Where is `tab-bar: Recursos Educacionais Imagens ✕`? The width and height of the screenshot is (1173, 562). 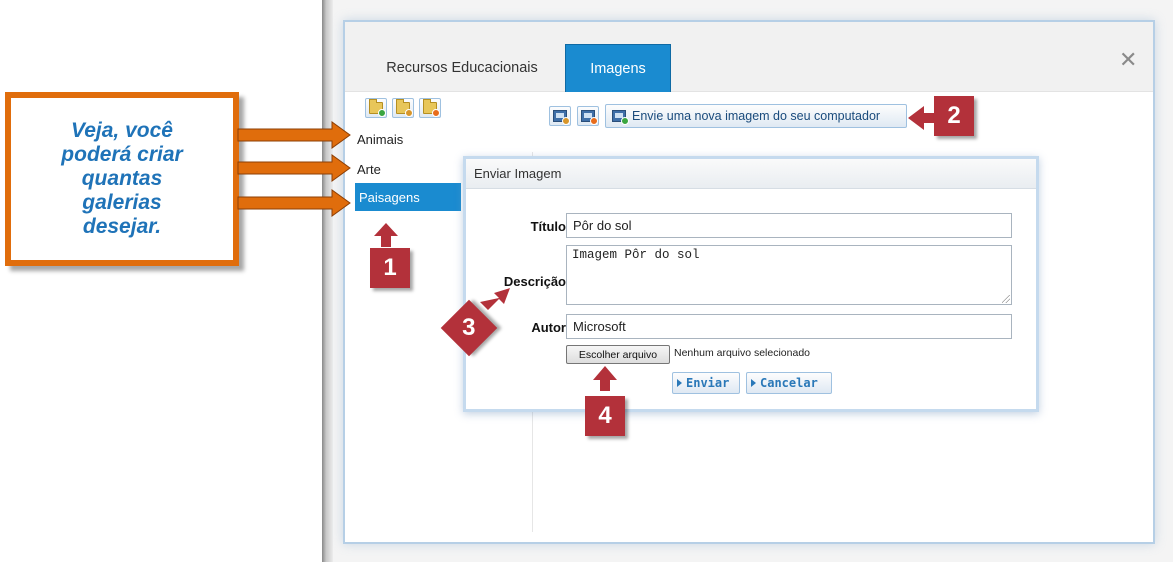 tab-bar: Recursos Educacionais Imagens ✕ is located at coordinates (749, 57).